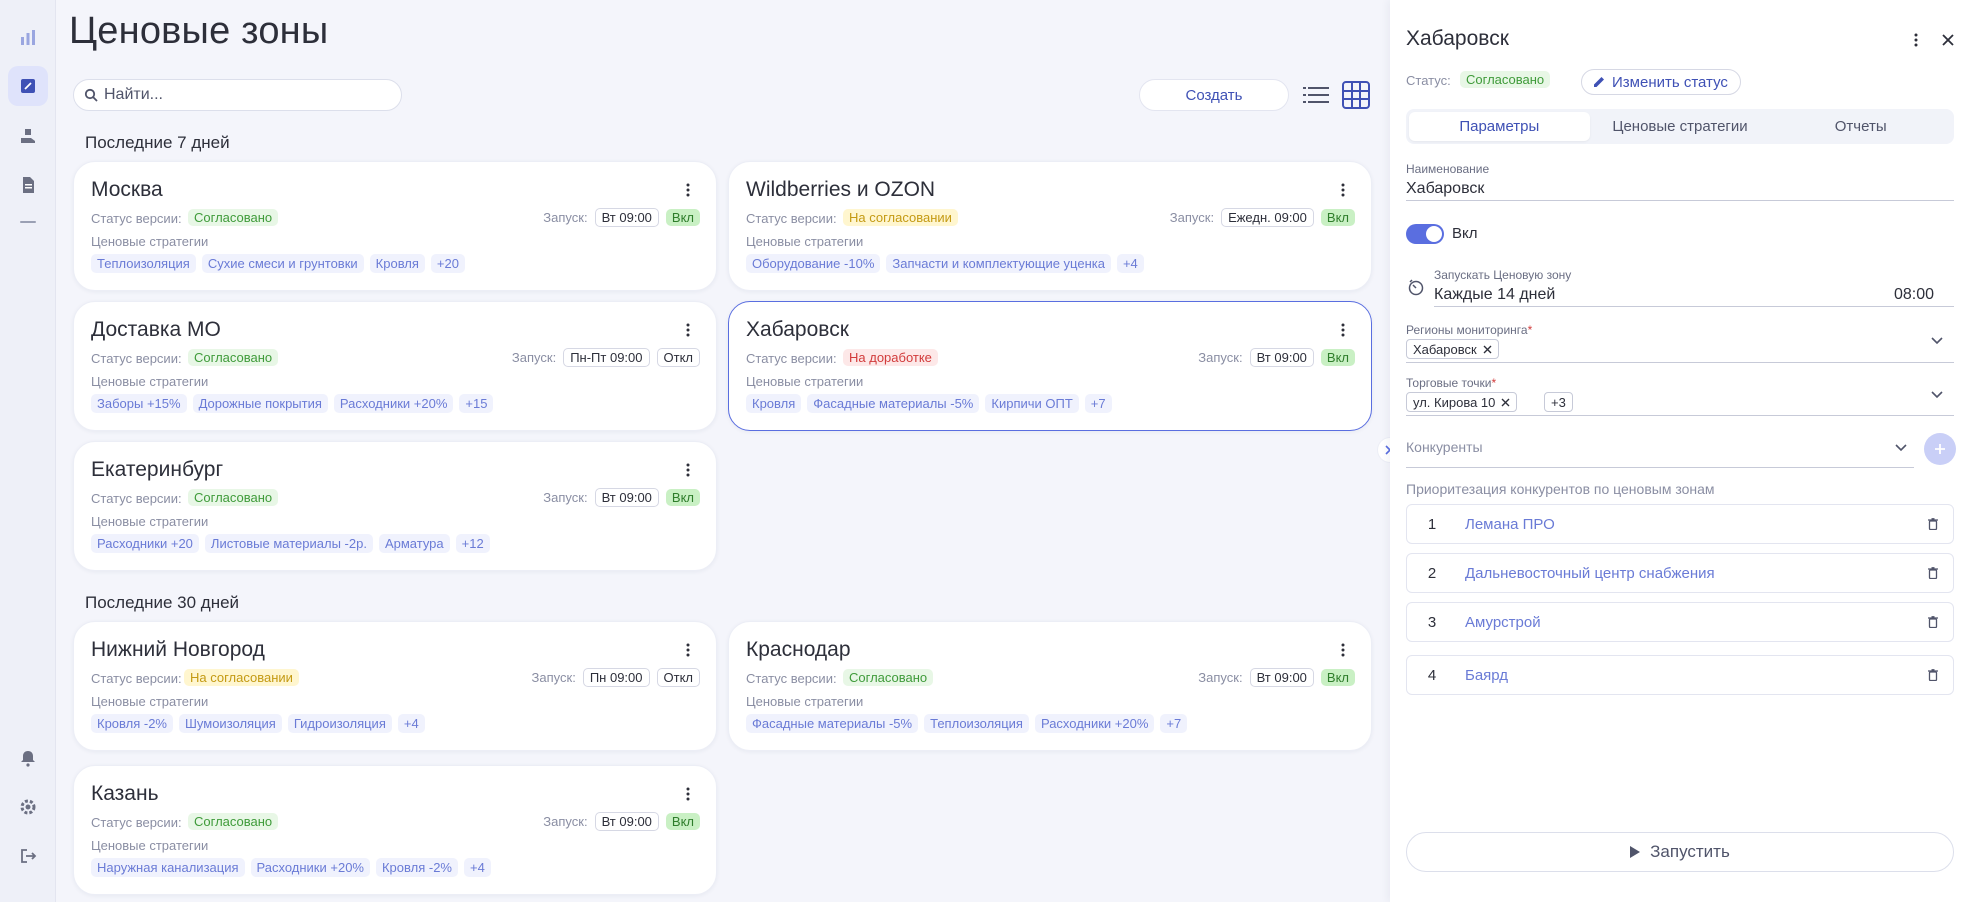 The width and height of the screenshot is (1970, 902). What do you see at coordinates (1425, 234) in the screenshot?
I see `enabled-toggle` at bounding box center [1425, 234].